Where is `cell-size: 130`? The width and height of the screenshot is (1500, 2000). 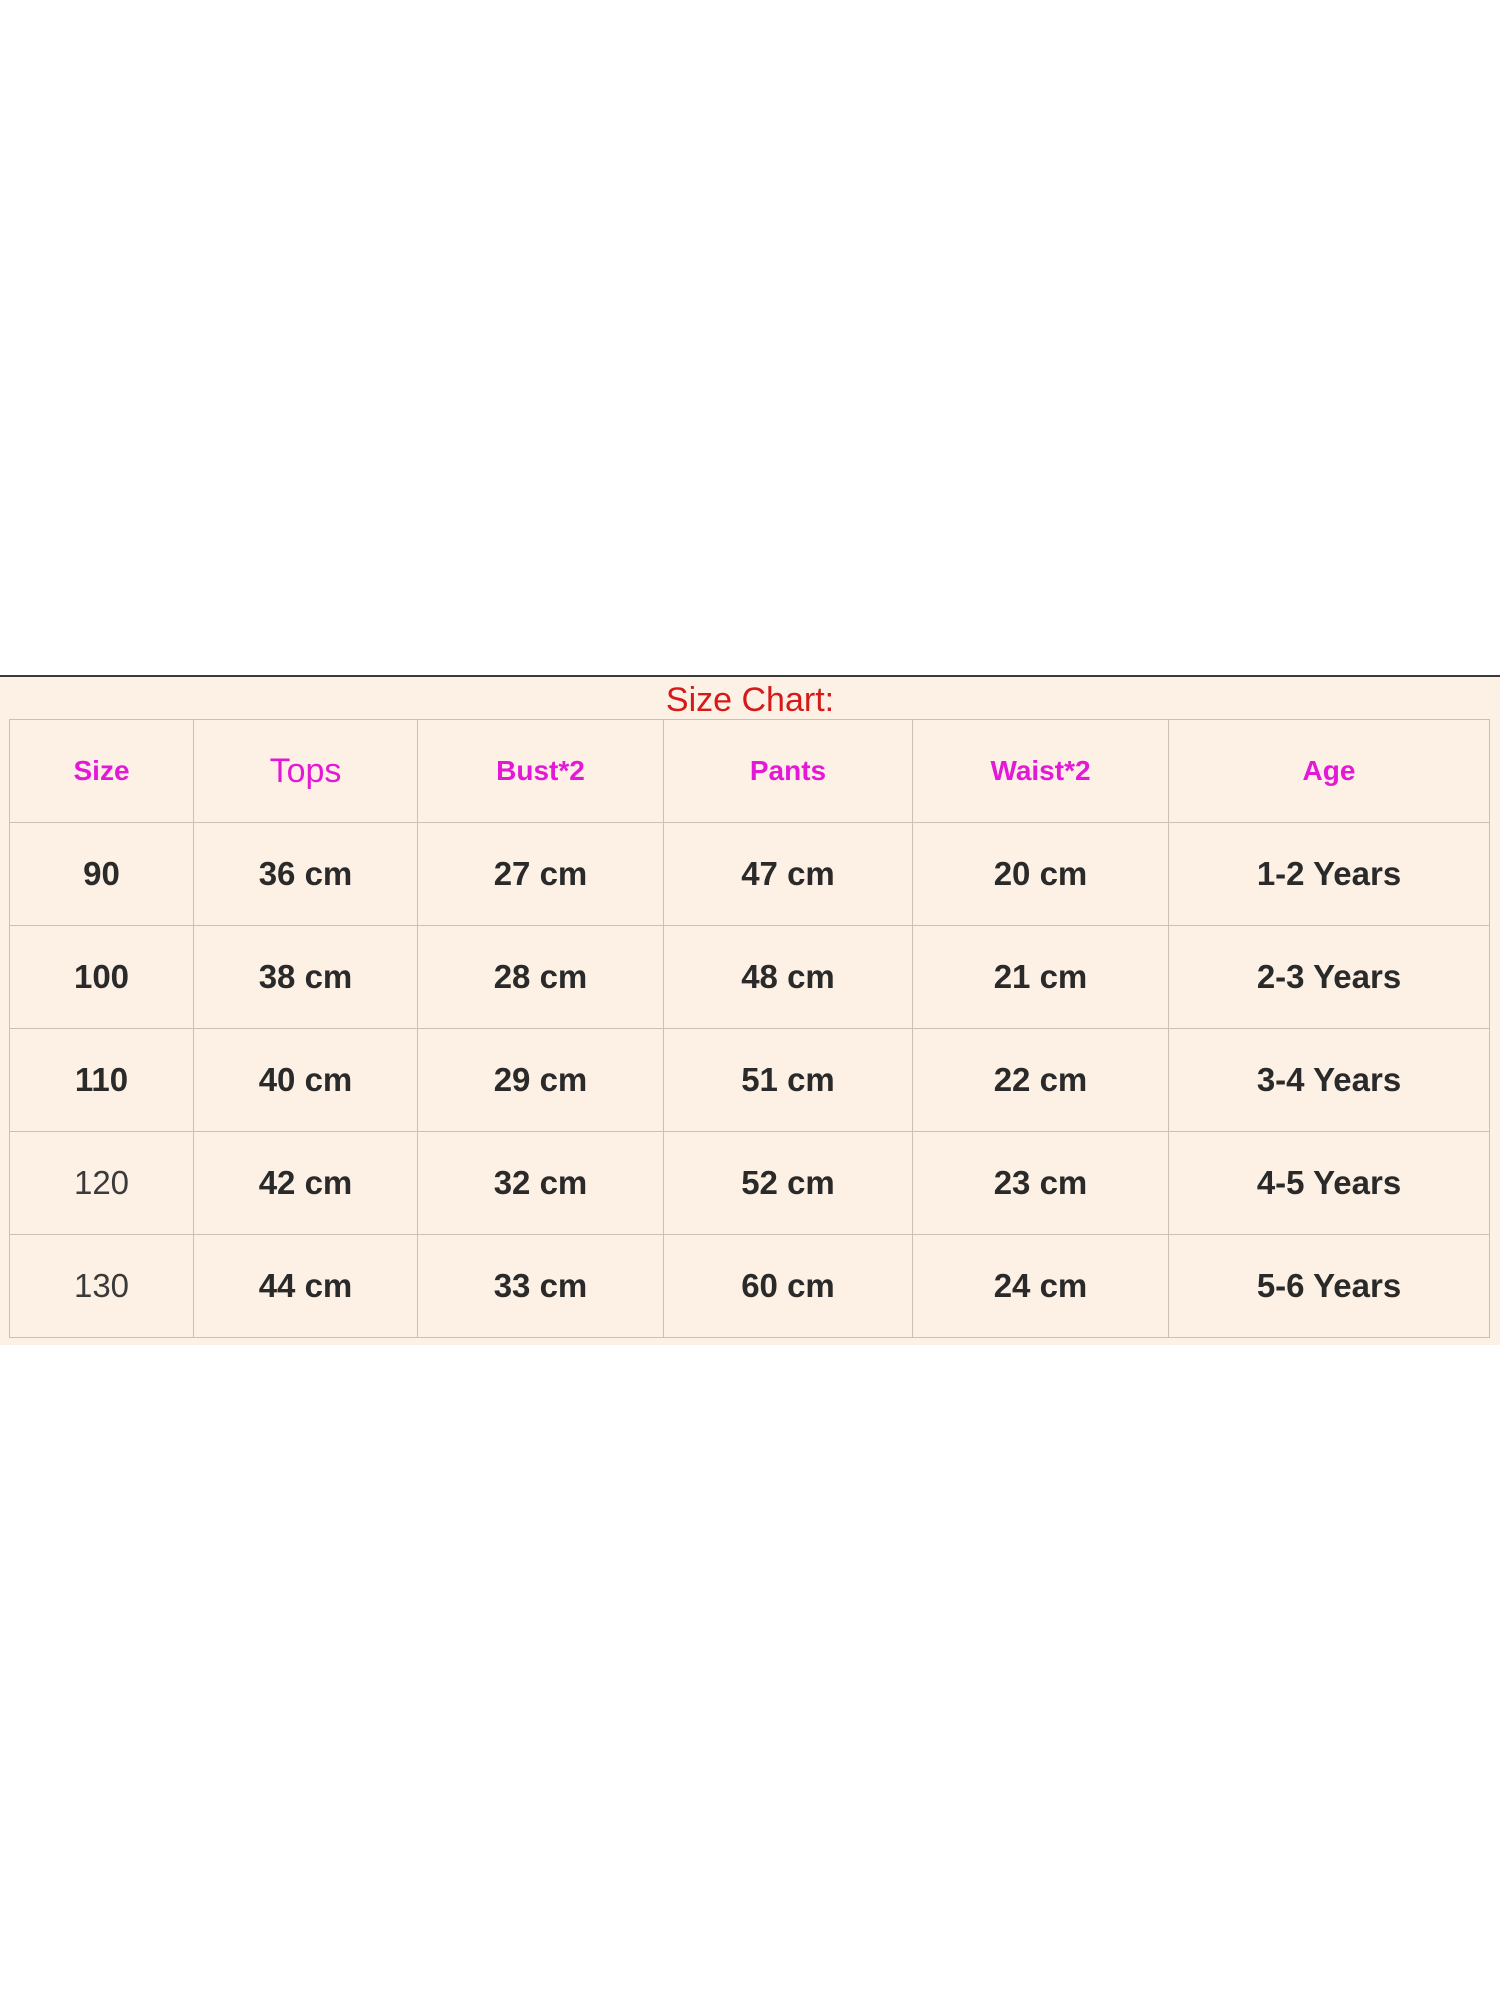 cell-size: 130 is located at coordinates (101, 1286).